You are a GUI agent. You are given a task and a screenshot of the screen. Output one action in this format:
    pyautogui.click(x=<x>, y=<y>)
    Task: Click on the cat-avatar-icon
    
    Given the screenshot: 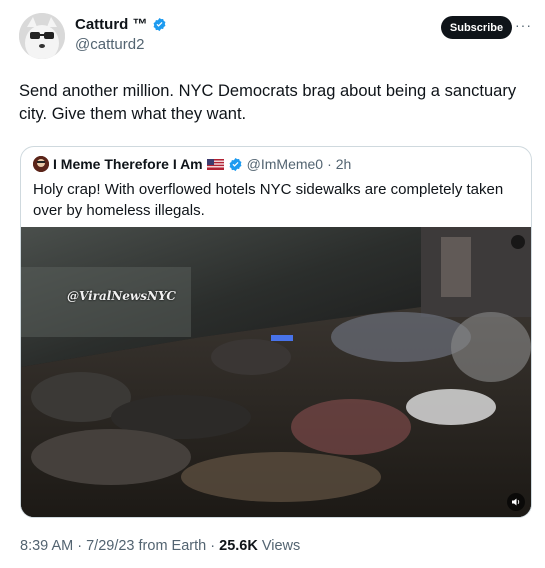 What is the action you would take?
    pyautogui.click(x=42, y=36)
    